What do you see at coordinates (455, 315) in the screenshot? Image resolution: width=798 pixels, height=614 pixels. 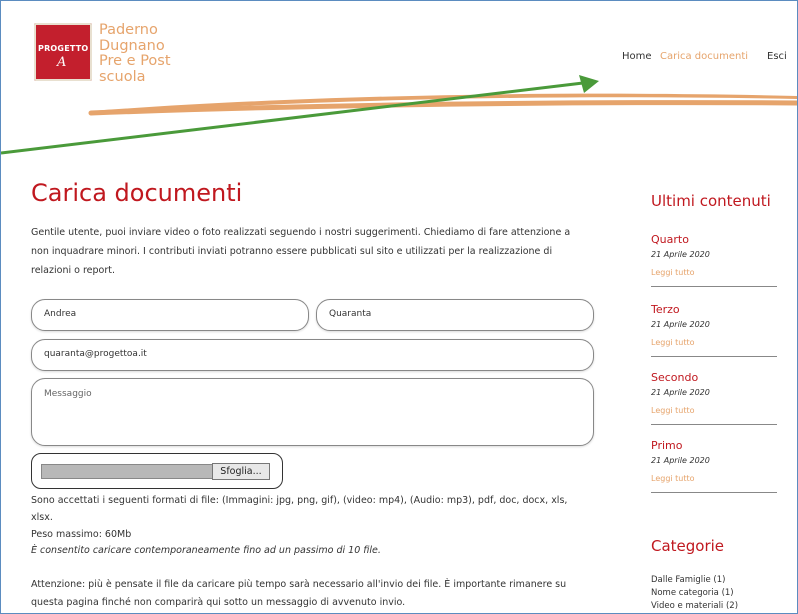 I see `last-name-field: Quaranta` at bounding box center [455, 315].